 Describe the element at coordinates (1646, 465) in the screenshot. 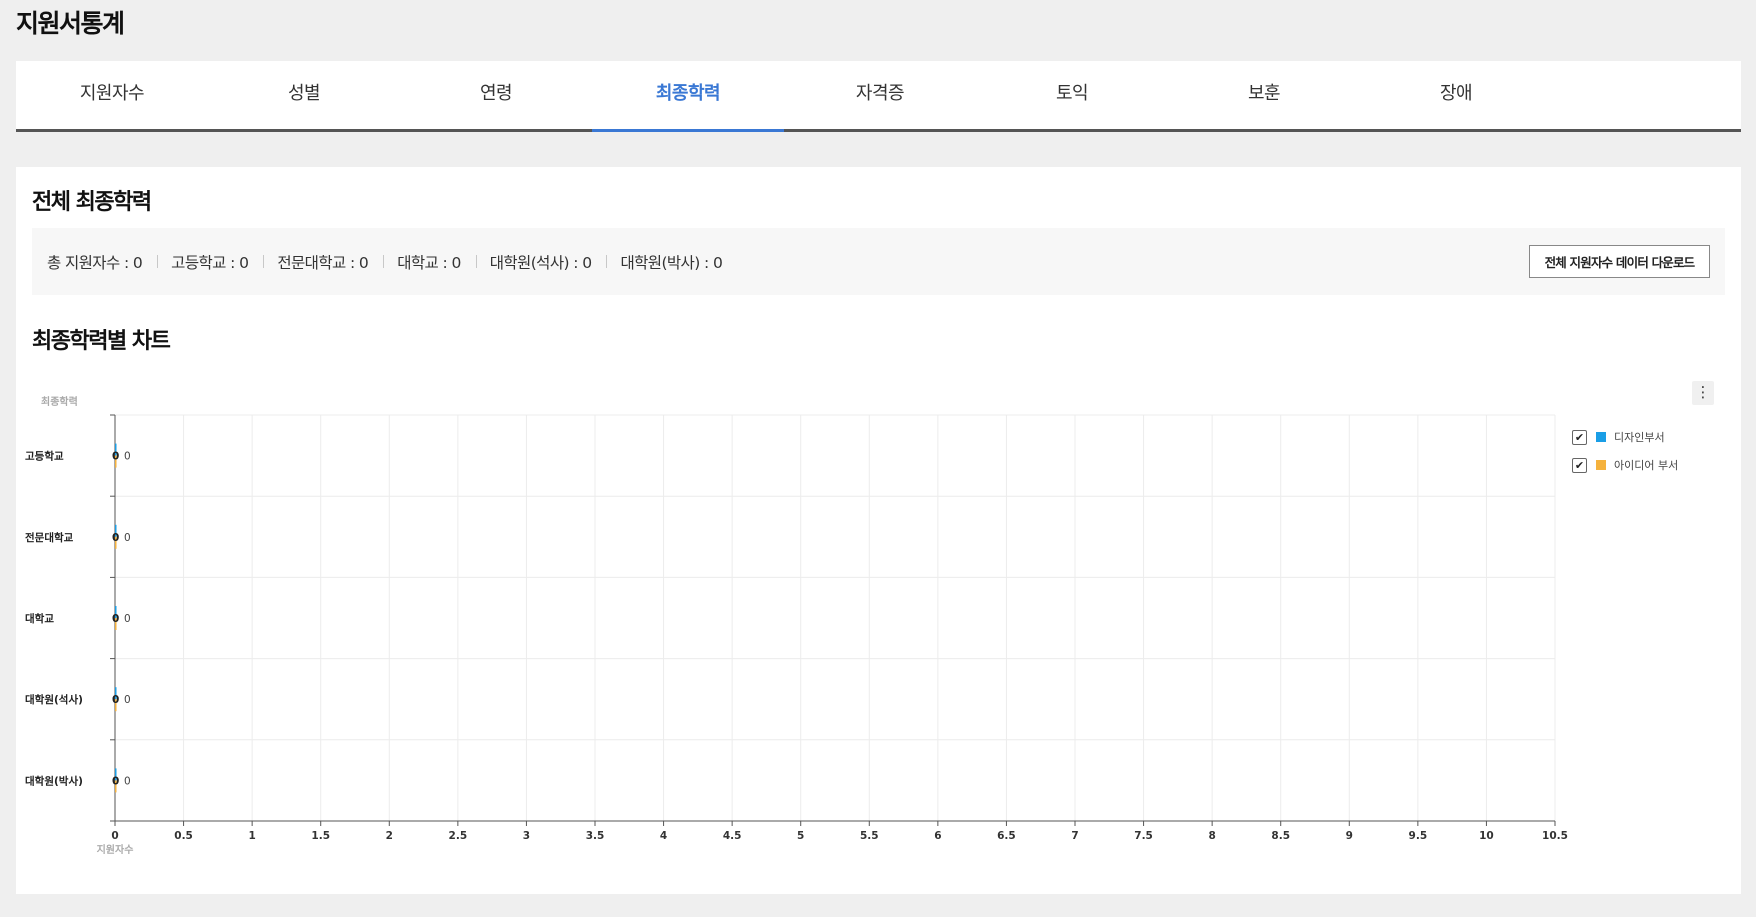

I see `legend-label: 아이디어 부서` at that location.